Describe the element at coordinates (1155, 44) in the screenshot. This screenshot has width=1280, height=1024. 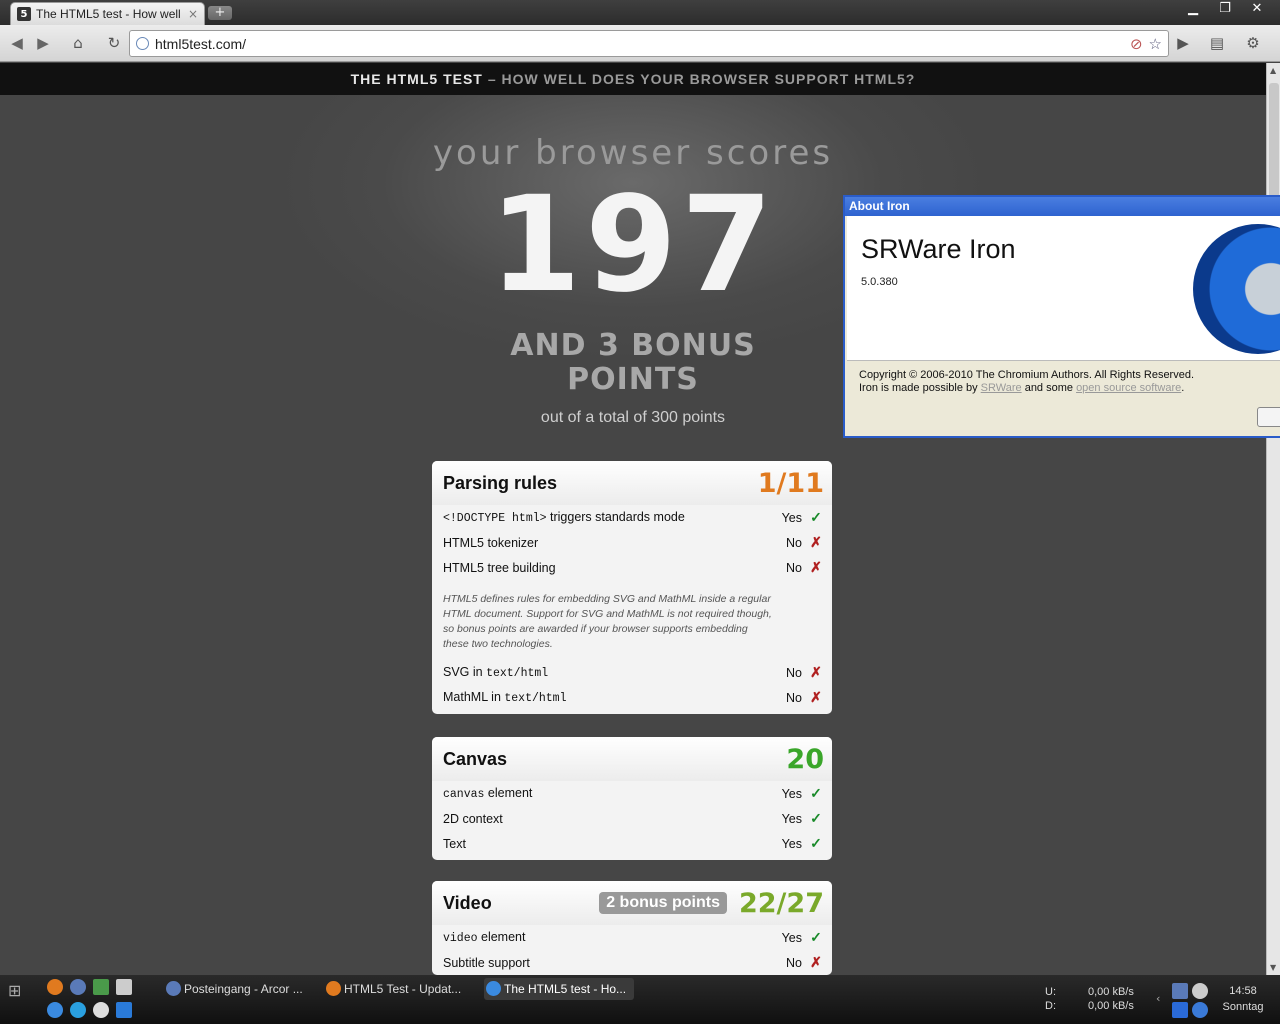
I see `bookmark-star-icon: ☆` at that location.